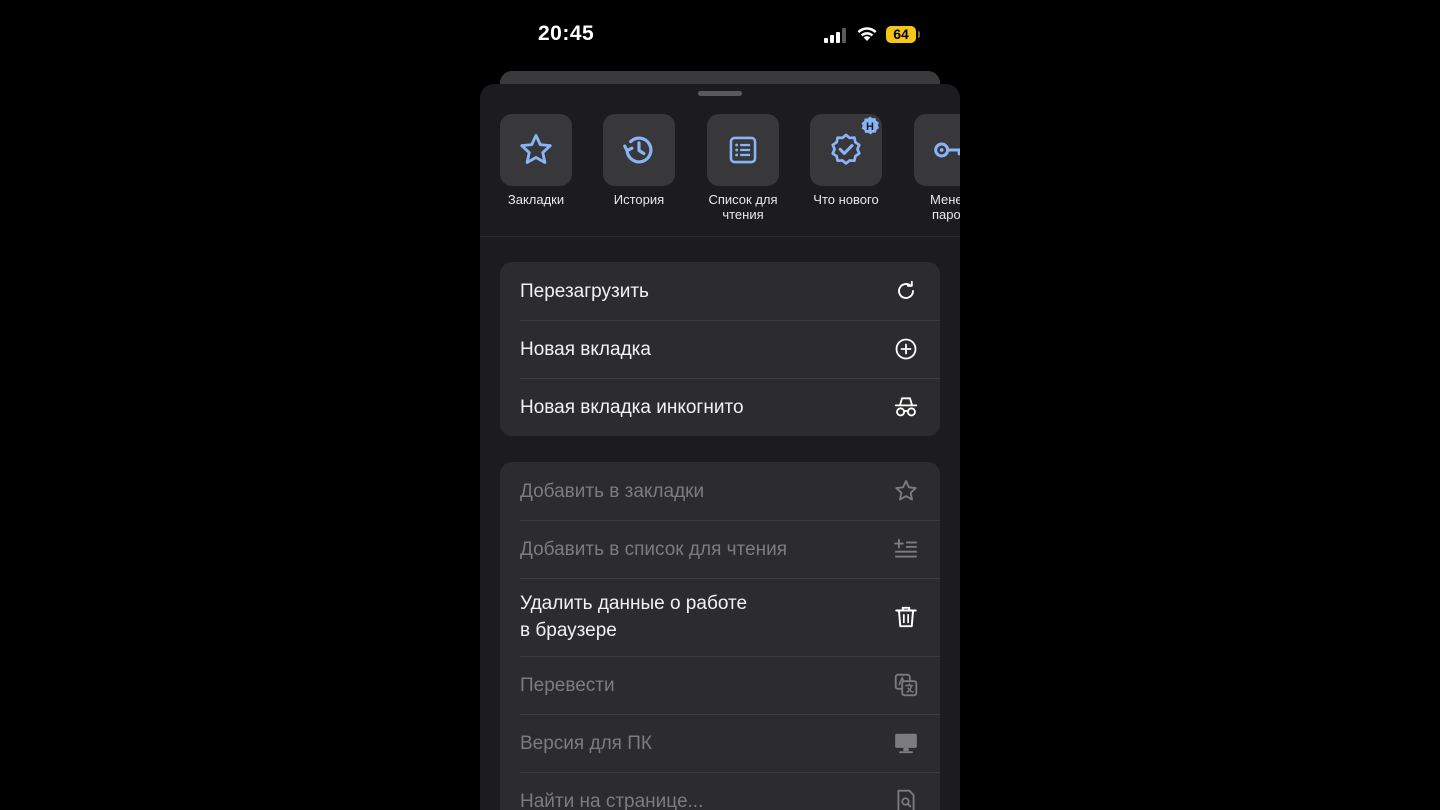 The width and height of the screenshot is (1440, 810). Describe the element at coordinates (906, 743) in the screenshot. I see `desktop-icon` at that location.